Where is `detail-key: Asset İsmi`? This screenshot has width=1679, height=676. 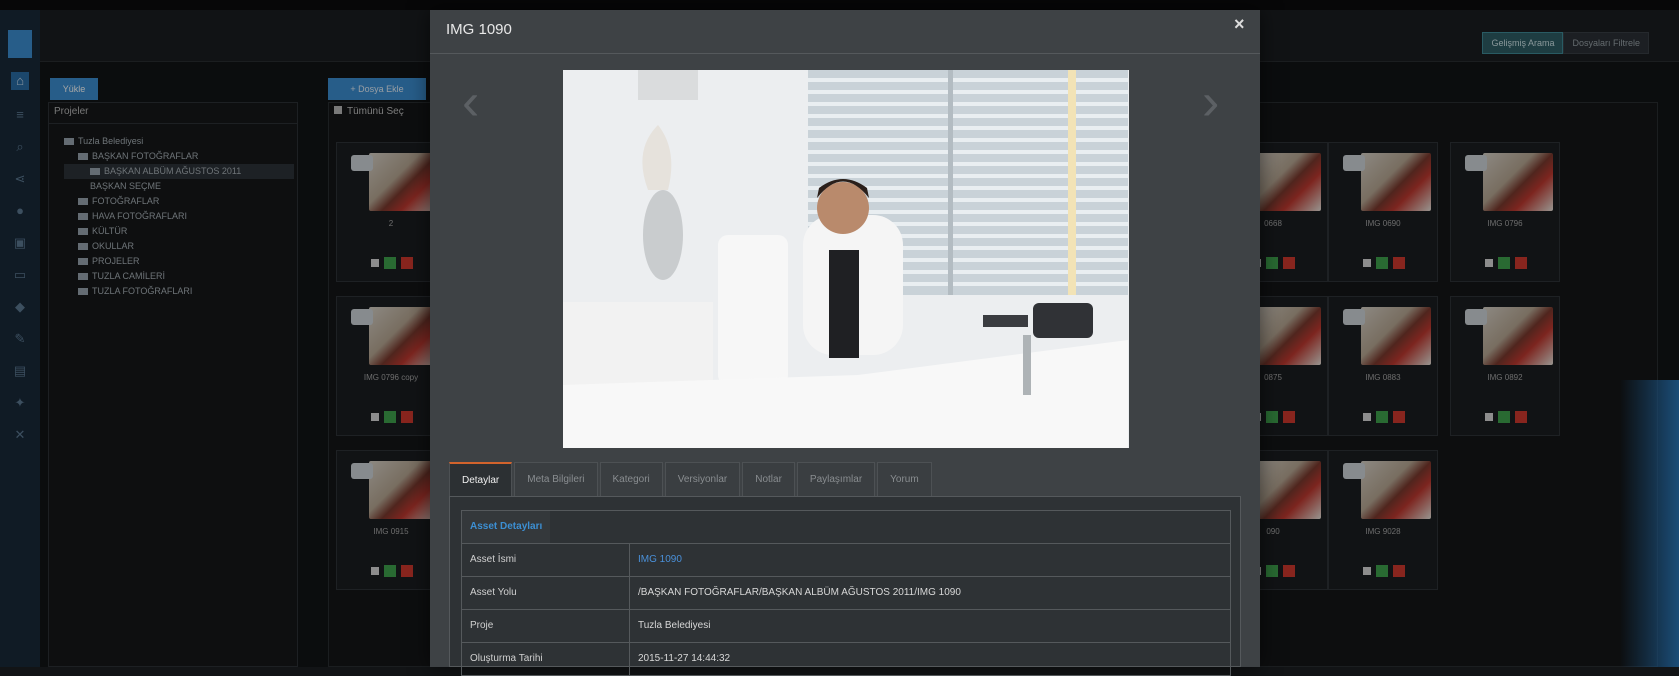 detail-key: Asset İsmi is located at coordinates (546, 560).